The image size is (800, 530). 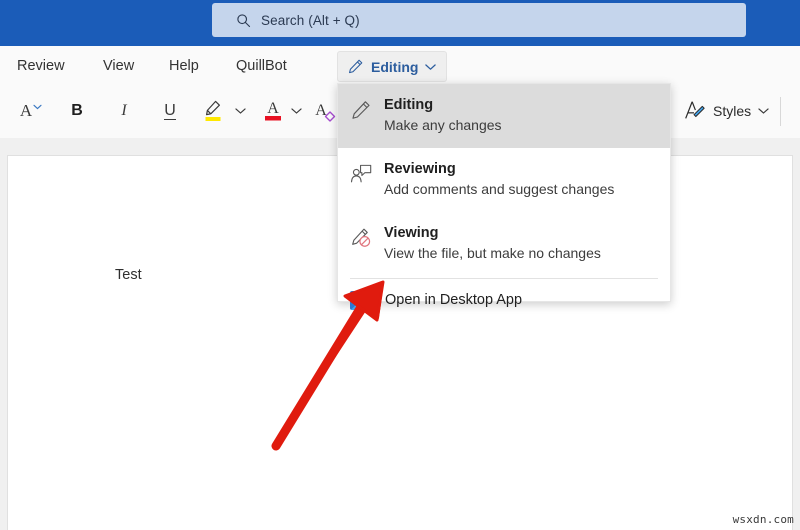 I want to click on watermark: wsxdn.com, so click(x=763, y=519).